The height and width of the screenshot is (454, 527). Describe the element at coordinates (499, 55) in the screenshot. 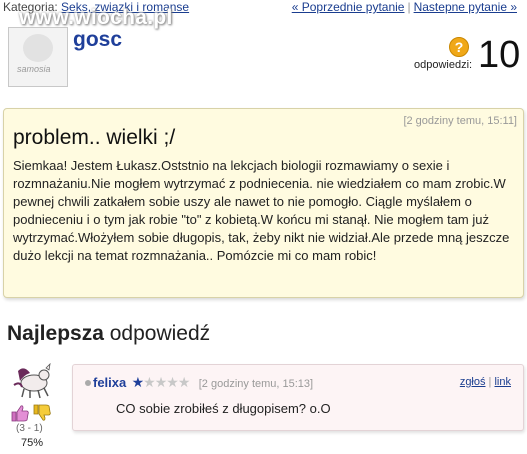

I see `answers-count: 10` at that location.